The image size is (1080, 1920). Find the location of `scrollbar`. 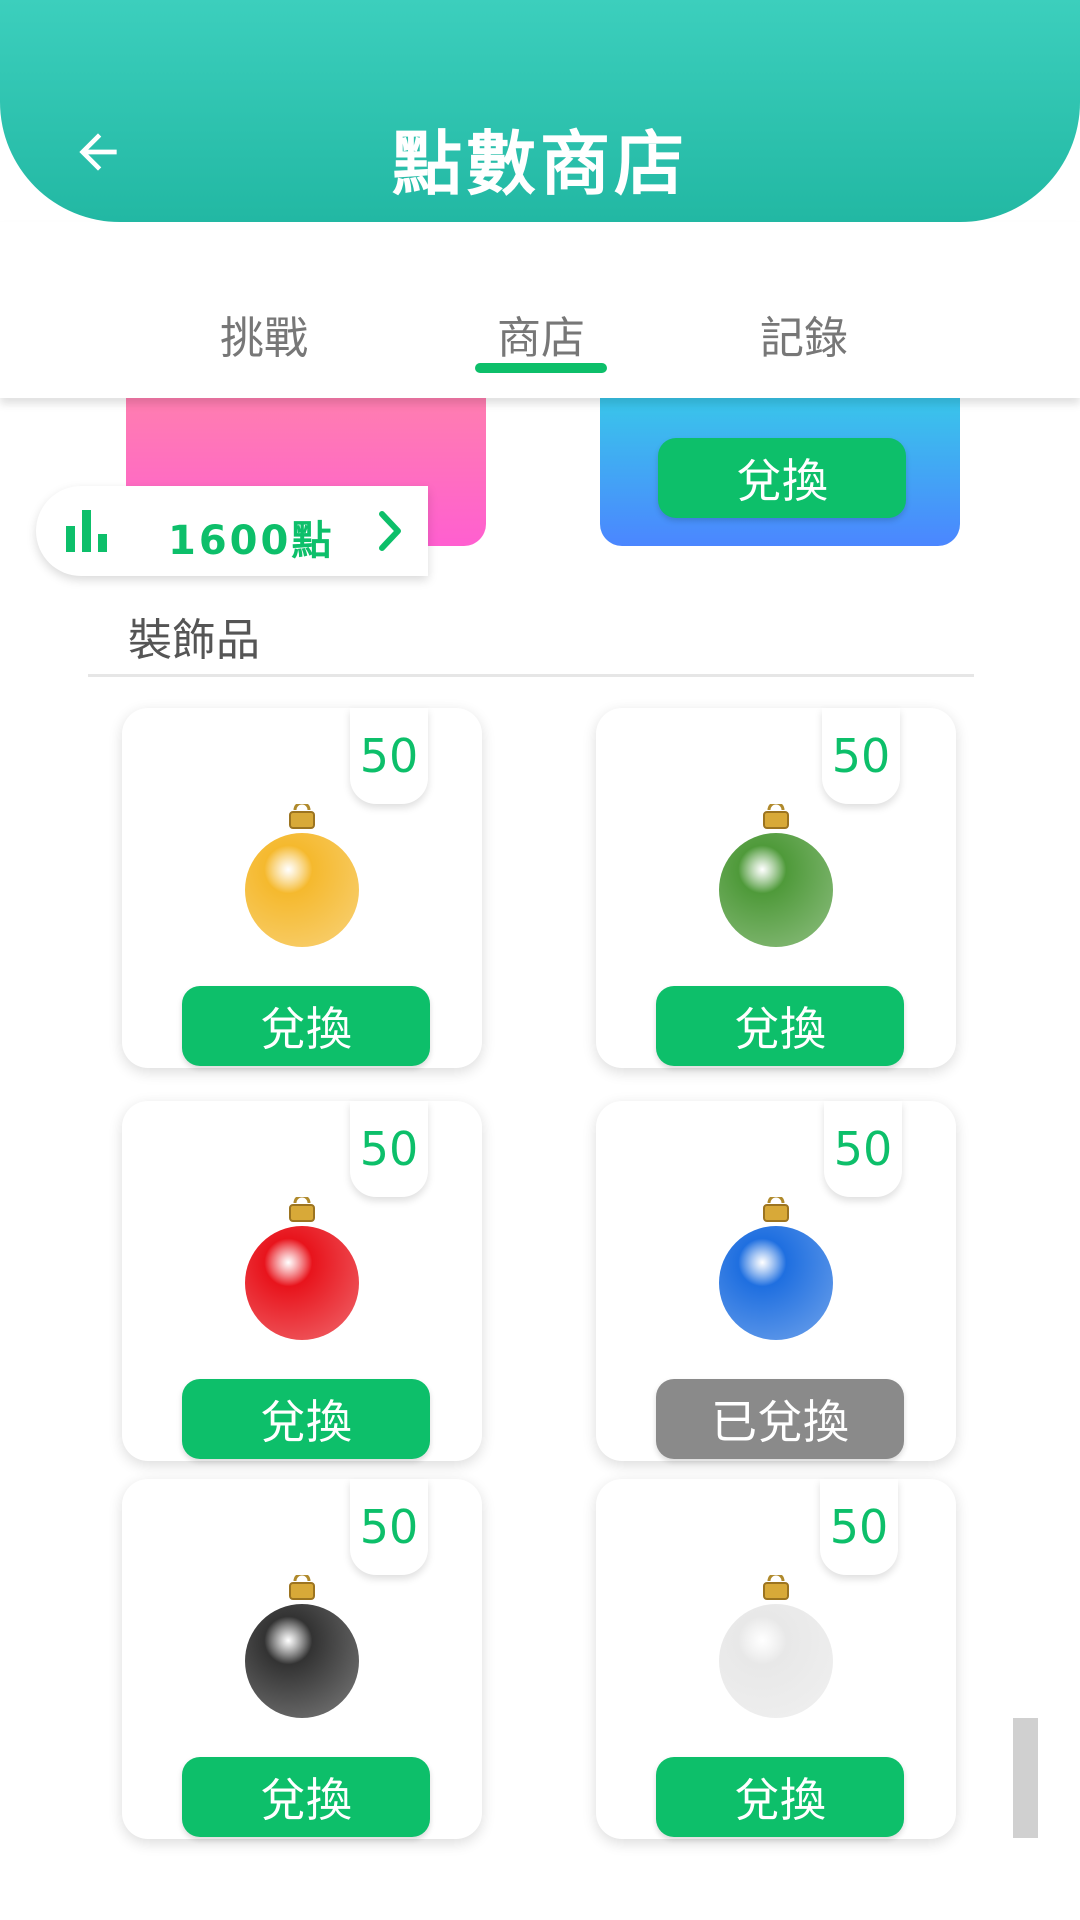

scrollbar is located at coordinates (1025, 1778).